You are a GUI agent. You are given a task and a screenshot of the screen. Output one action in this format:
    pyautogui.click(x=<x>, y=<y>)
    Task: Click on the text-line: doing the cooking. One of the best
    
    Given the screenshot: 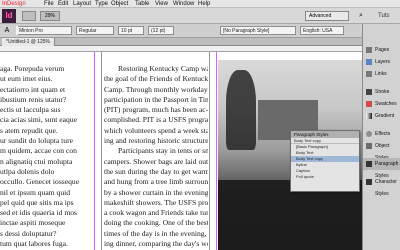 What is the action you would take?
    pyautogui.click(x=156, y=223)
    